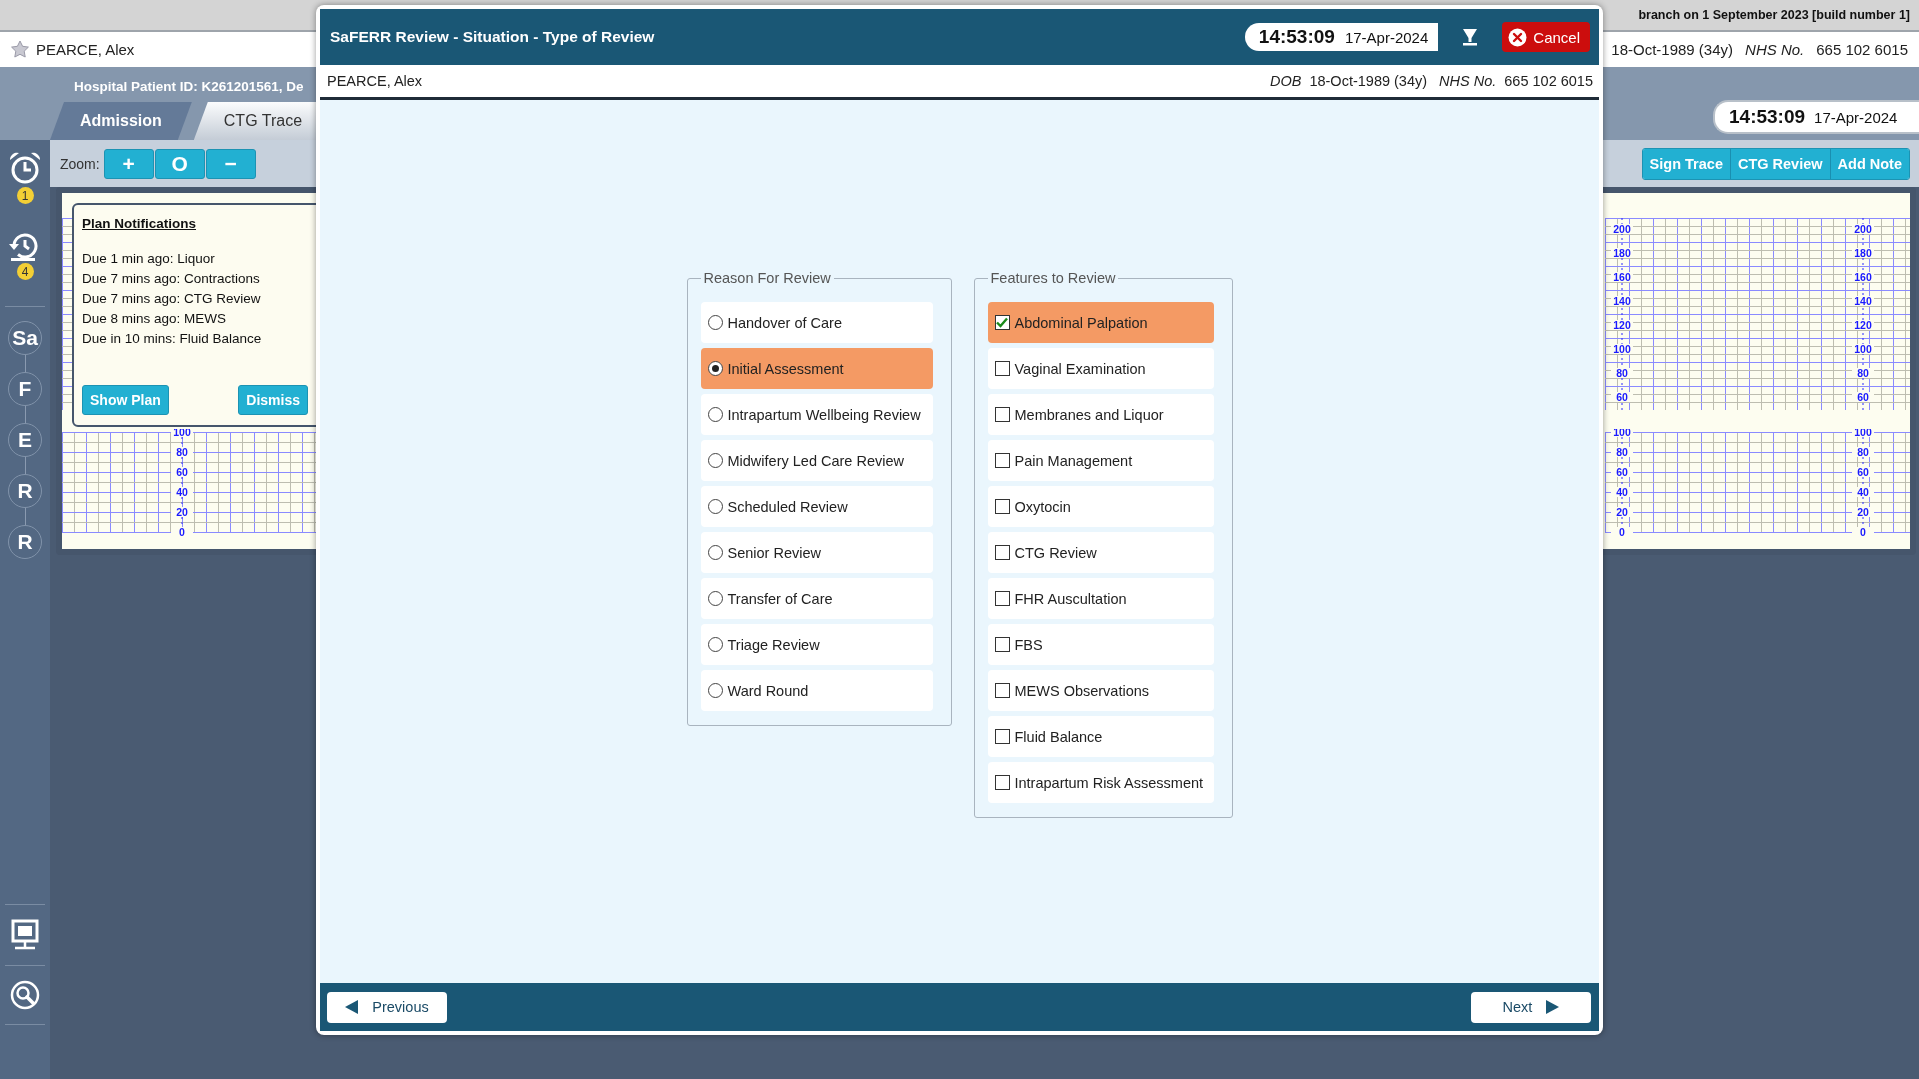 Image resolution: width=1919 pixels, height=1079 pixels. I want to click on notification-item: Due 7 mins ago: CTG Review, so click(172, 299).